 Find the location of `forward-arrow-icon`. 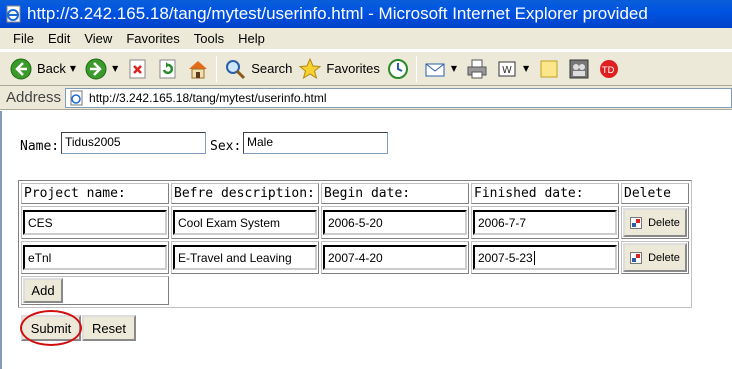

forward-arrow-icon is located at coordinates (96, 68).